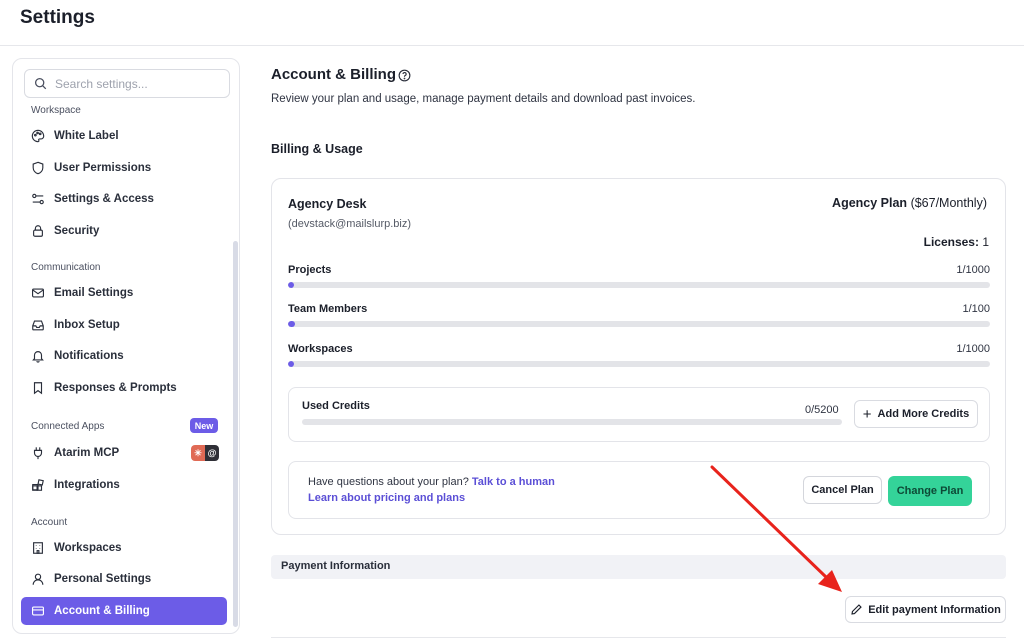  What do you see at coordinates (328, 309) in the screenshot?
I see `usage-label: Team Members` at bounding box center [328, 309].